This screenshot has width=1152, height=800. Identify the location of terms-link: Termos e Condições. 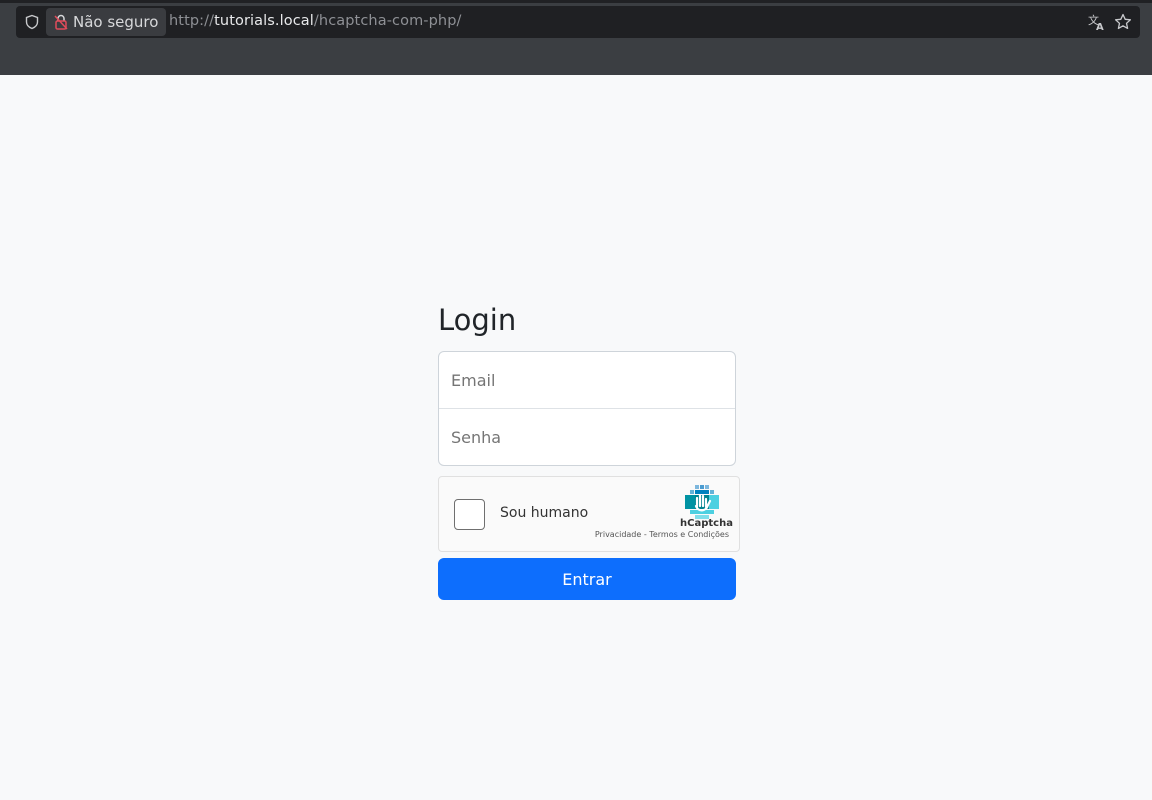
(689, 534).